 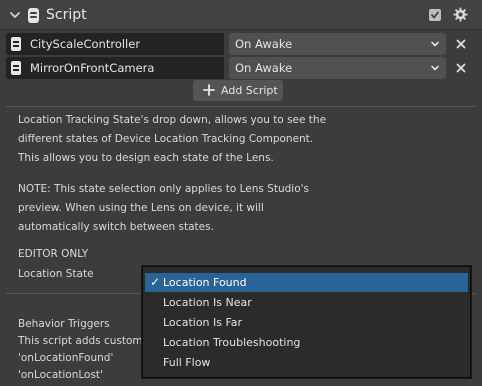 What do you see at coordinates (64, 324) in the screenshot?
I see `behavior-line: Behavior Triggers` at bounding box center [64, 324].